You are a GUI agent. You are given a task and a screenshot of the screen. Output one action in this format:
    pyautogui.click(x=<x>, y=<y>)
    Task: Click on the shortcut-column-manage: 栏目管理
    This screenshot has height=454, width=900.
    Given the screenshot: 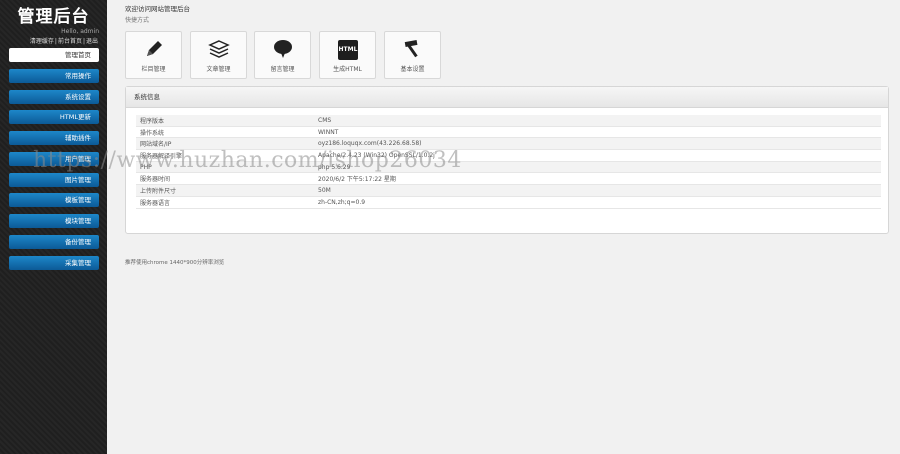 What is the action you would take?
    pyautogui.click(x=153, y=55)
    